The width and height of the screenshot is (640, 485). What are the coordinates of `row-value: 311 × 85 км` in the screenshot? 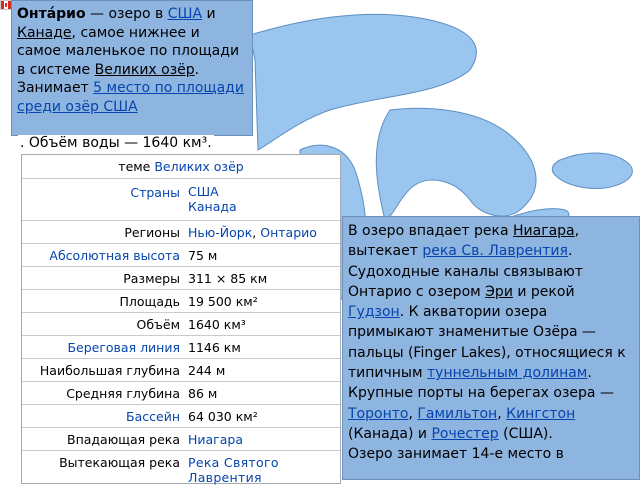 It's located at (228, 278).